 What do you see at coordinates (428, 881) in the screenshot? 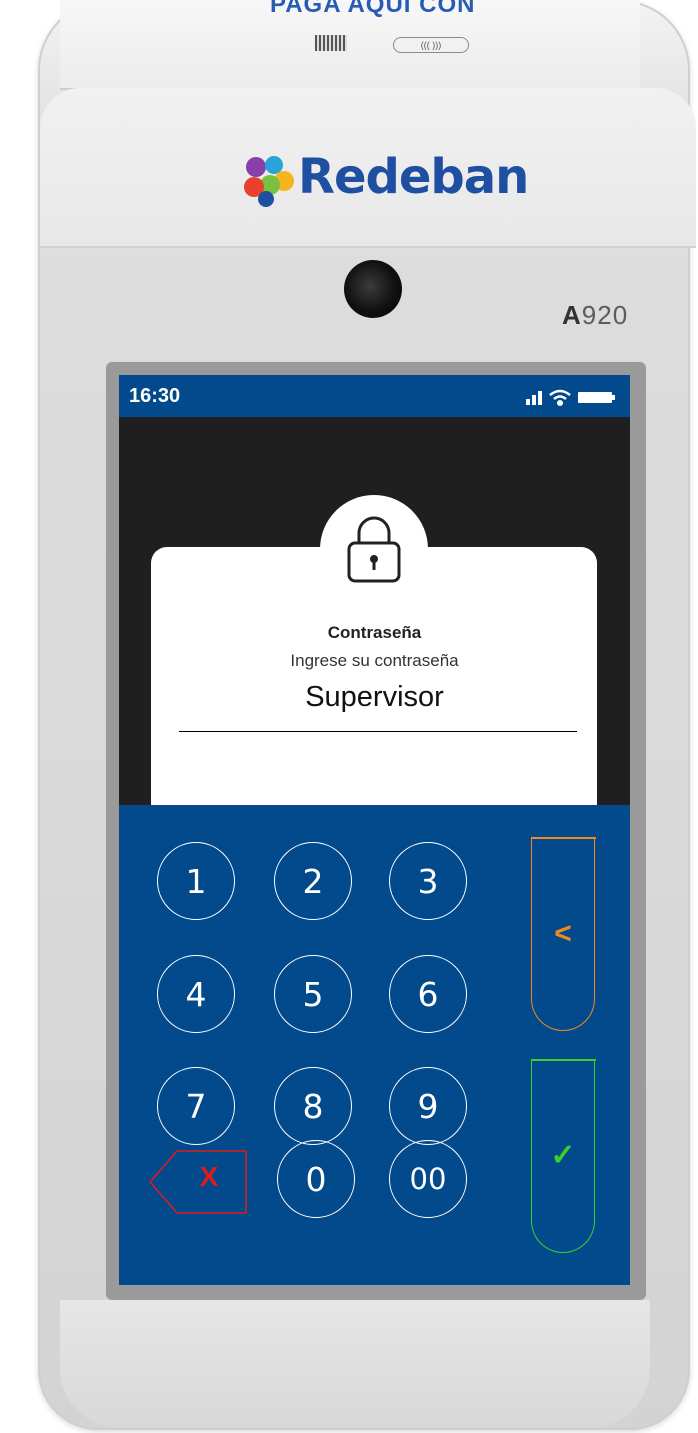
I see `key-3: 3` at bounding box center [428, 881].